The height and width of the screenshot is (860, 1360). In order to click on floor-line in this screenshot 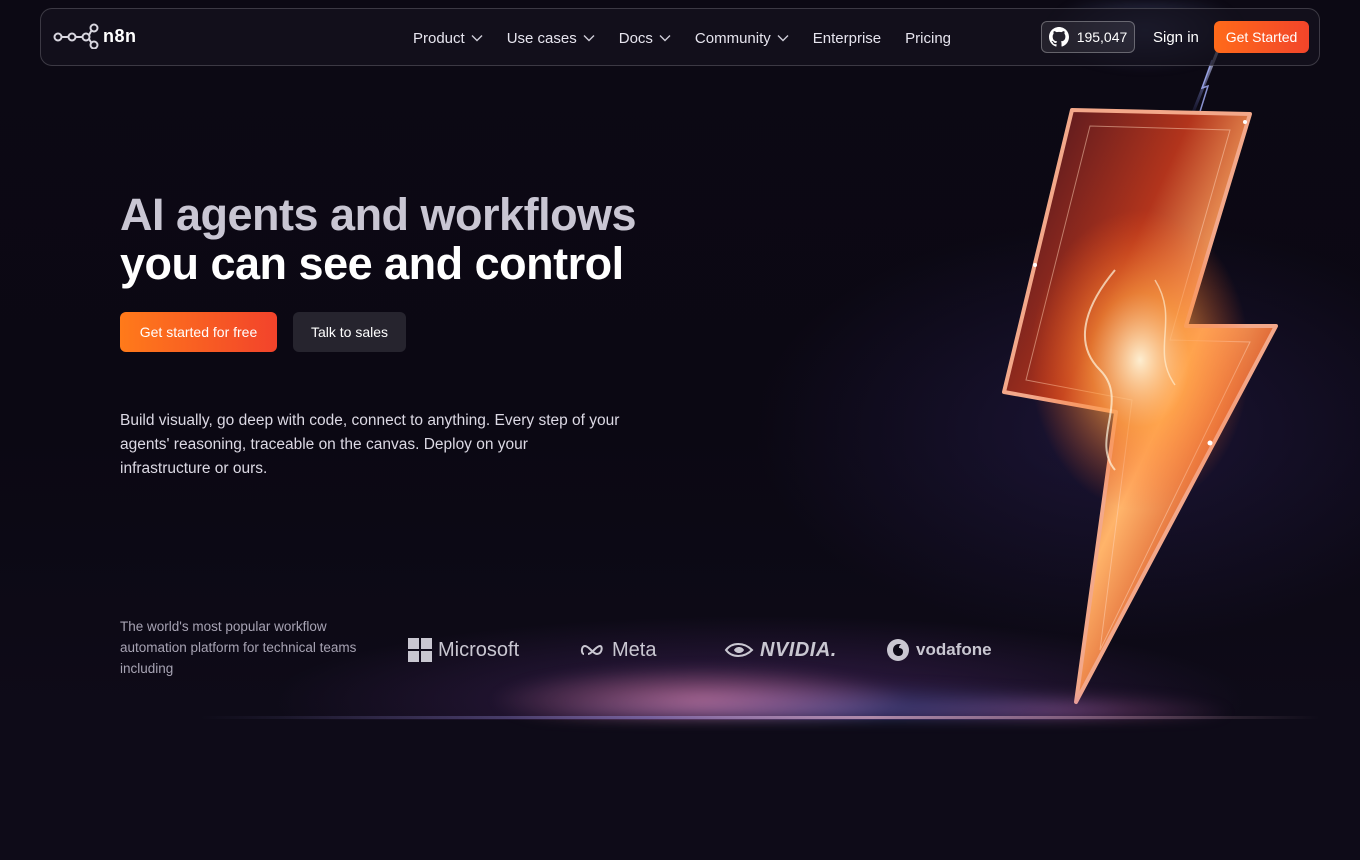, I will do `click(760, 717)`.